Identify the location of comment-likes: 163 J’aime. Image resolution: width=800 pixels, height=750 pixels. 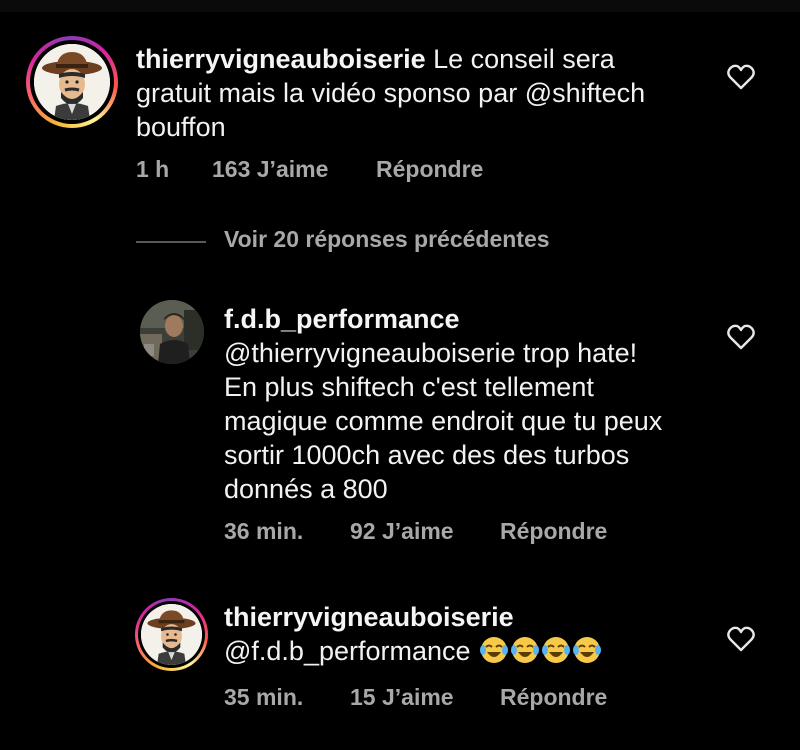
(270, 169).